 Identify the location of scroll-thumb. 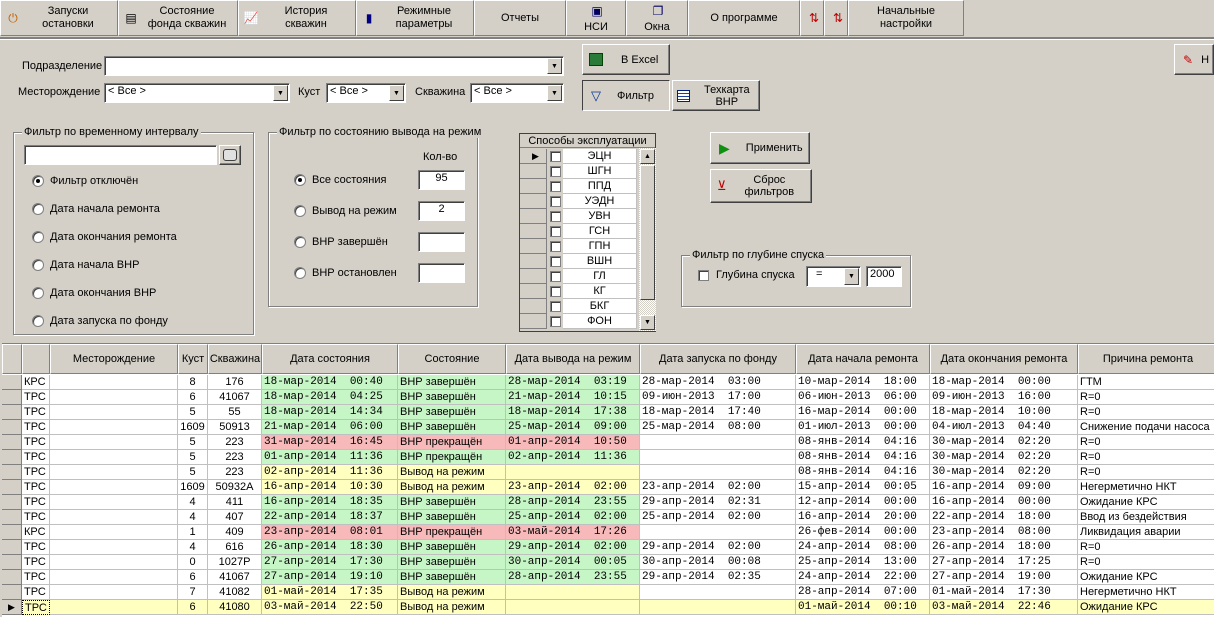
(647, 232).